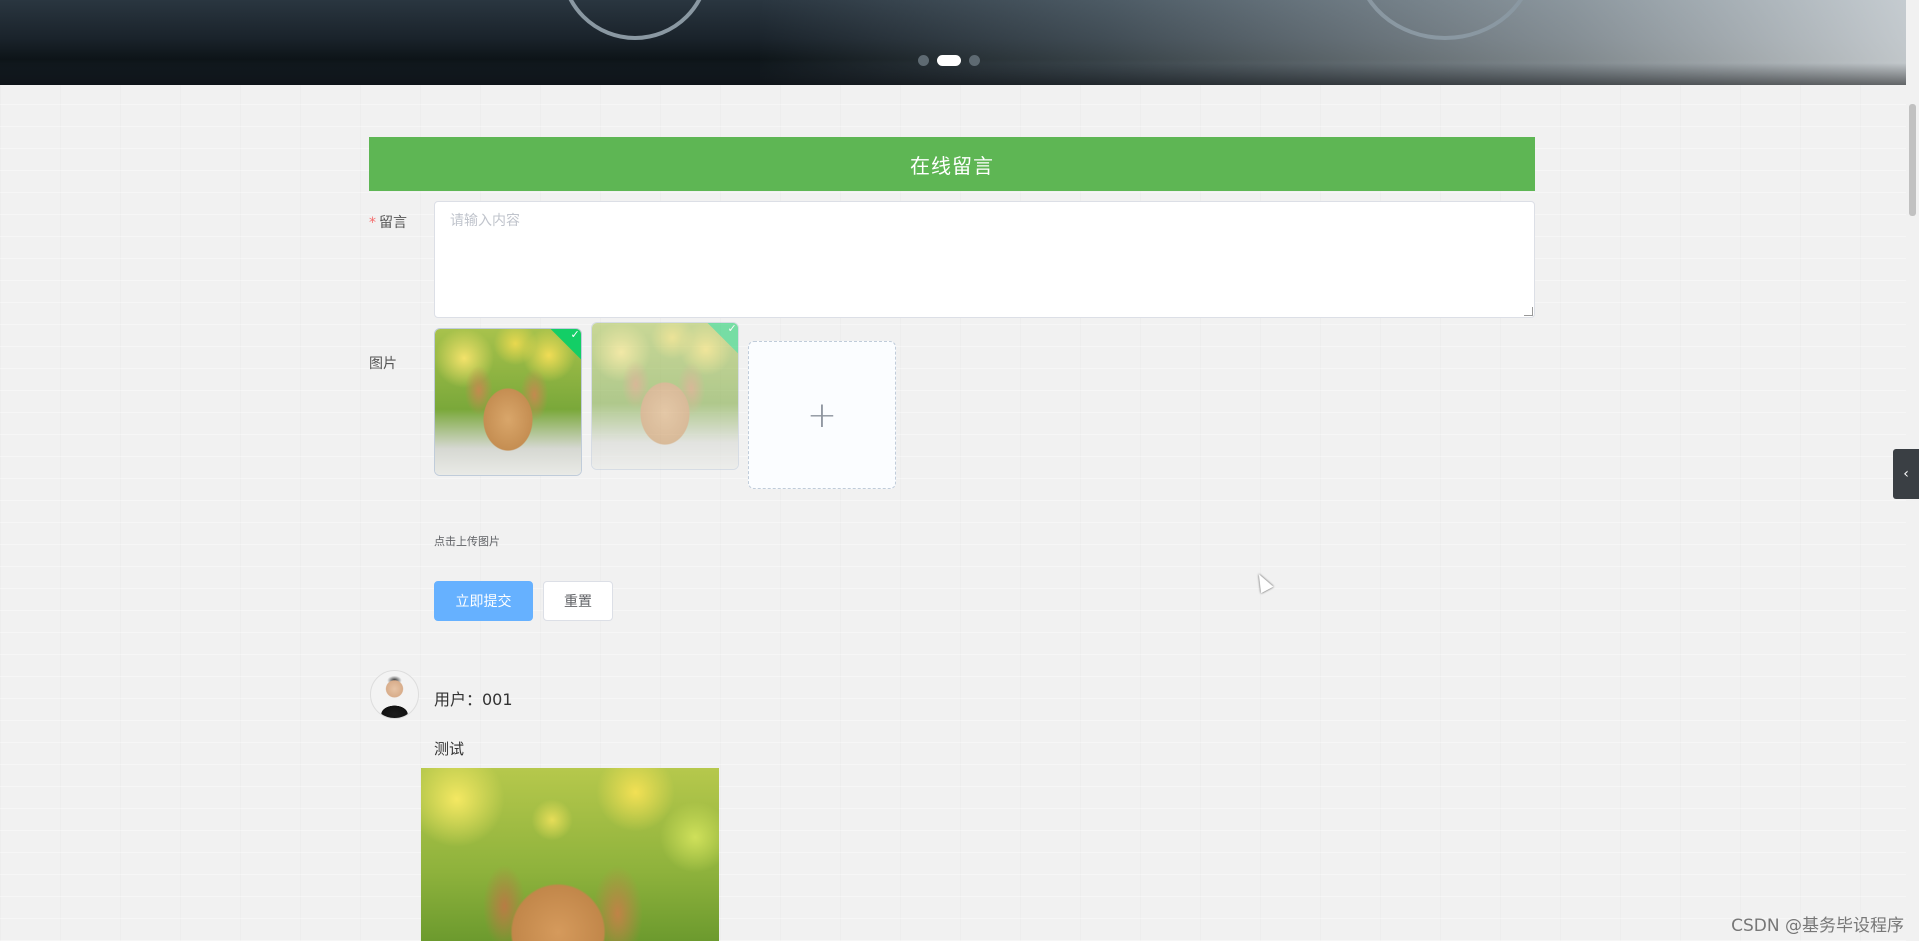  I want to click on plus-icon: +, so click(822, 415).